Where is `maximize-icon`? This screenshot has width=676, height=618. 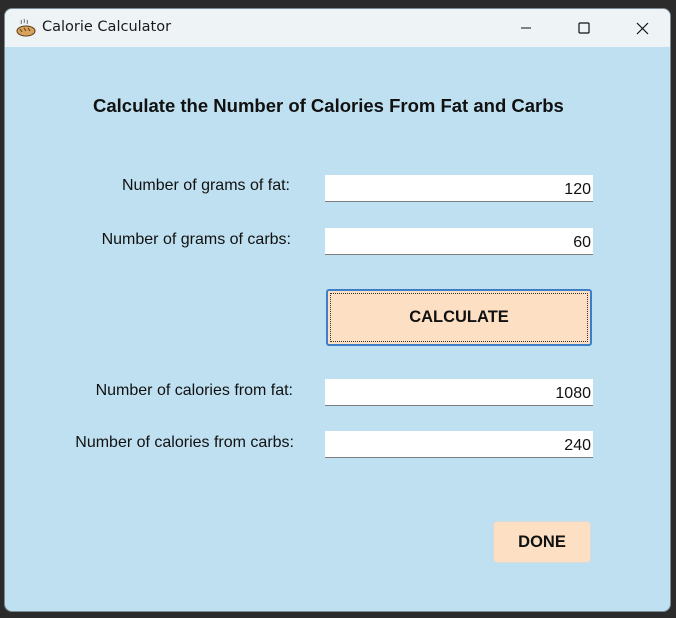 maximize-icon is located at coordinates (584, 28).